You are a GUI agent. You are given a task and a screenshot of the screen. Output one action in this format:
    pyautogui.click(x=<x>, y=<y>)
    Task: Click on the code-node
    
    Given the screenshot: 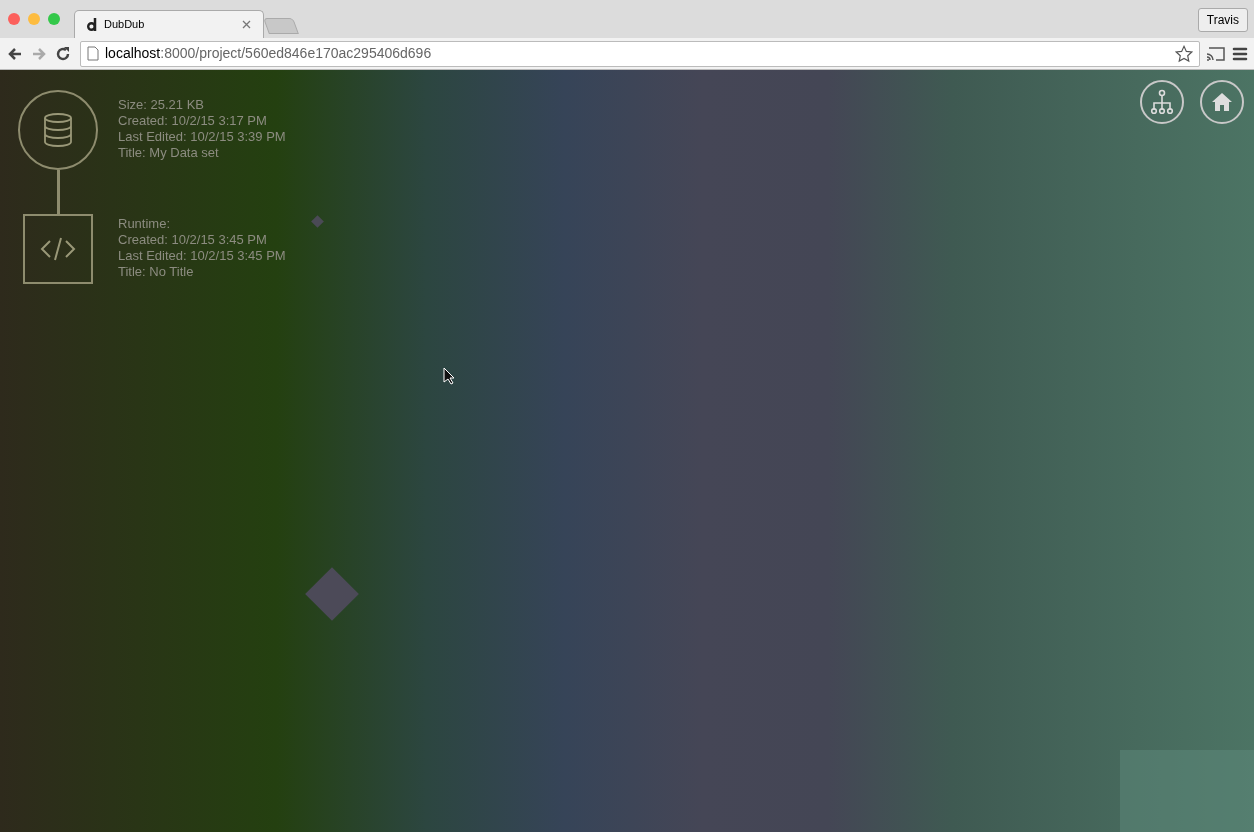 What is the action you would take?
    pyautogui.click(x=58, y=249)
    